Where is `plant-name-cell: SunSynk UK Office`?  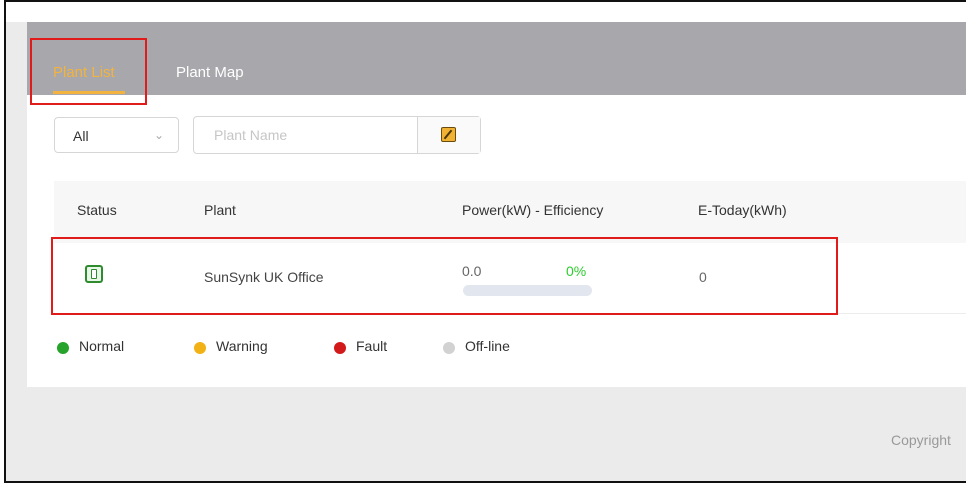
plant-name-cell: SunSynk UK Office is located at coordinates (264, 277).